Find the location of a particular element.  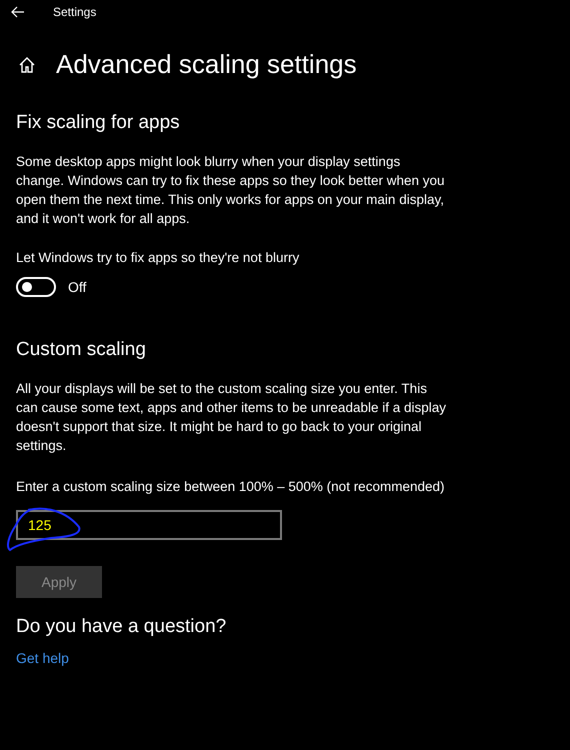

scaling-input-field: 125 is located at coordinates (149, 525).